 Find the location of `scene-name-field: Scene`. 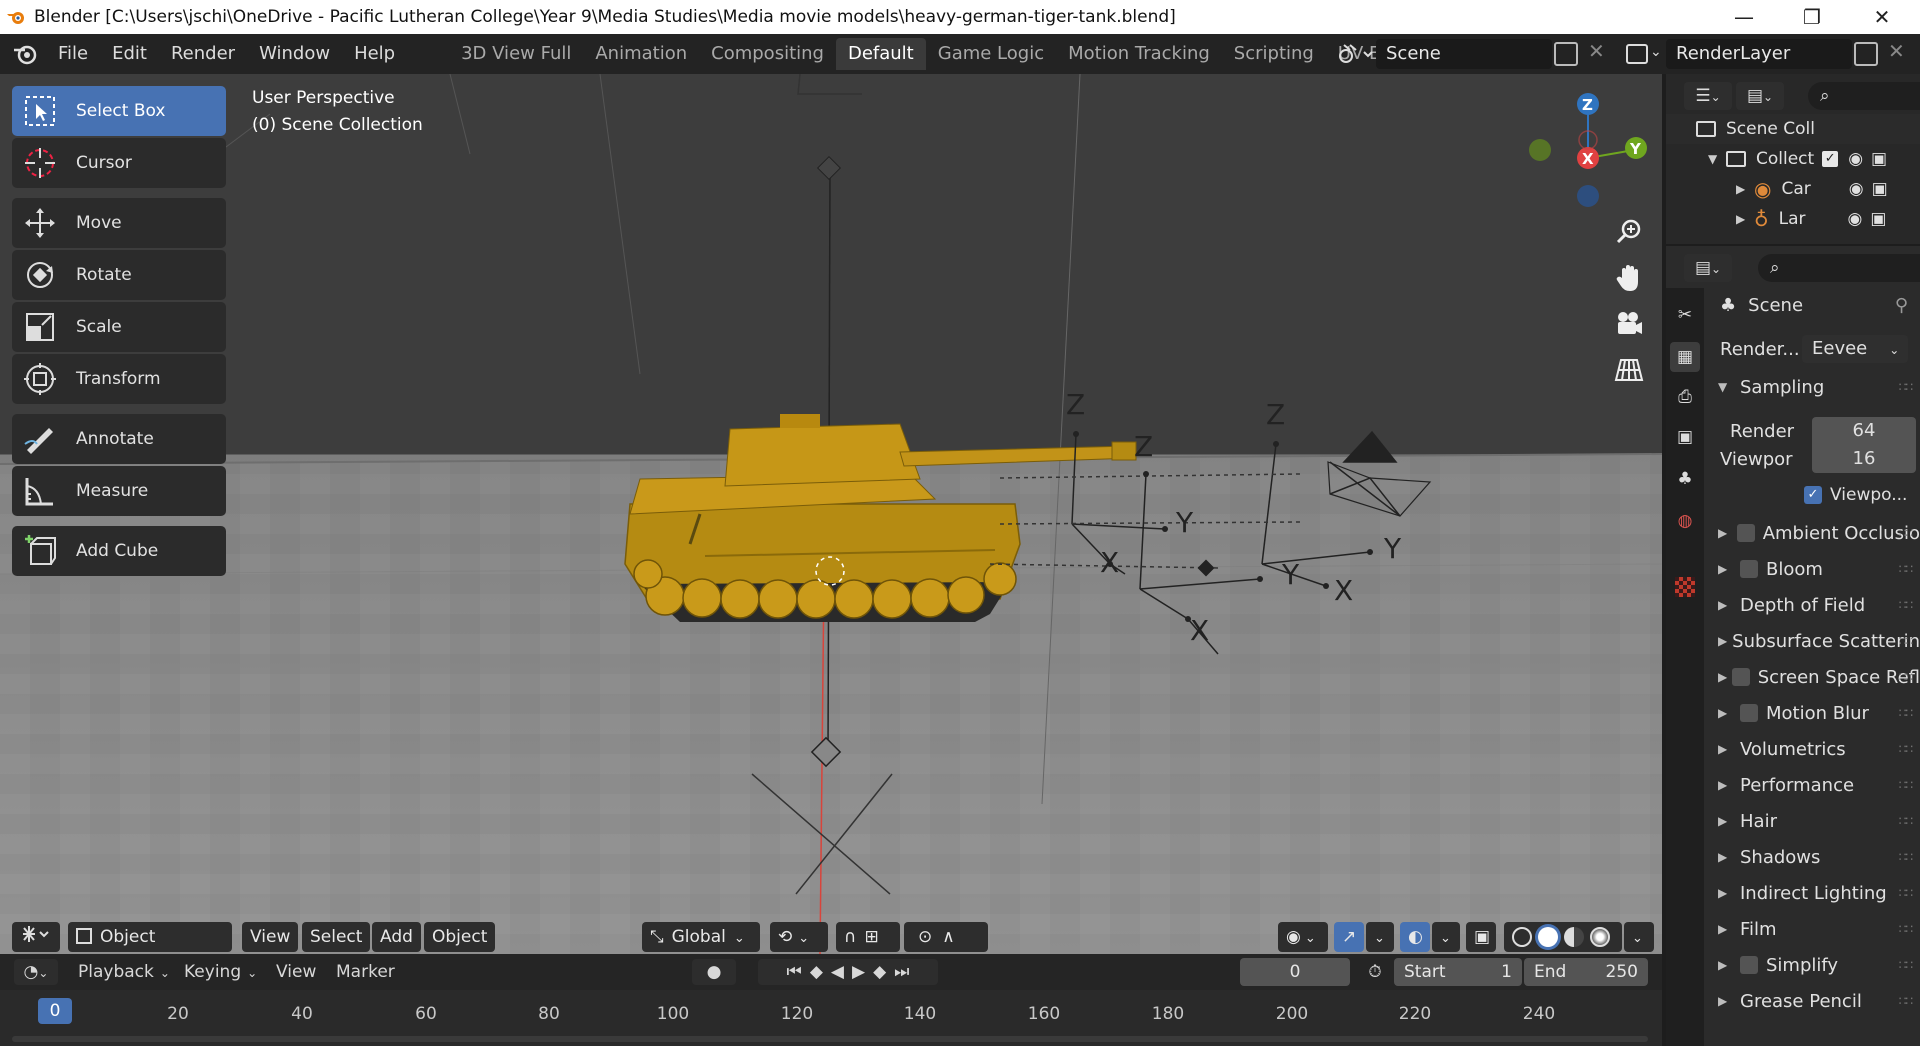

scene-name-field: Scene is located at coordinates (1464, 54).